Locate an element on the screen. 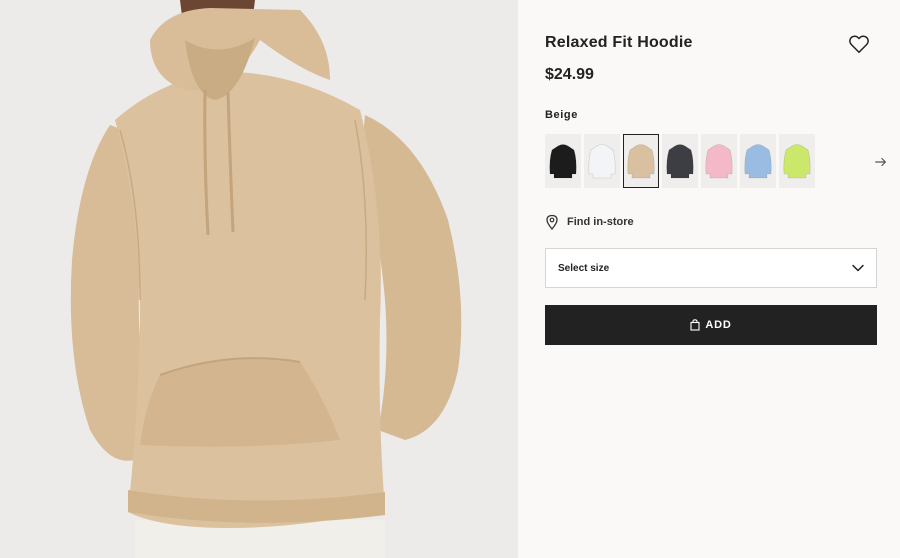 This screenshot has width=900, height=558. color-swatch-beige is located at coordinates (641, 161).